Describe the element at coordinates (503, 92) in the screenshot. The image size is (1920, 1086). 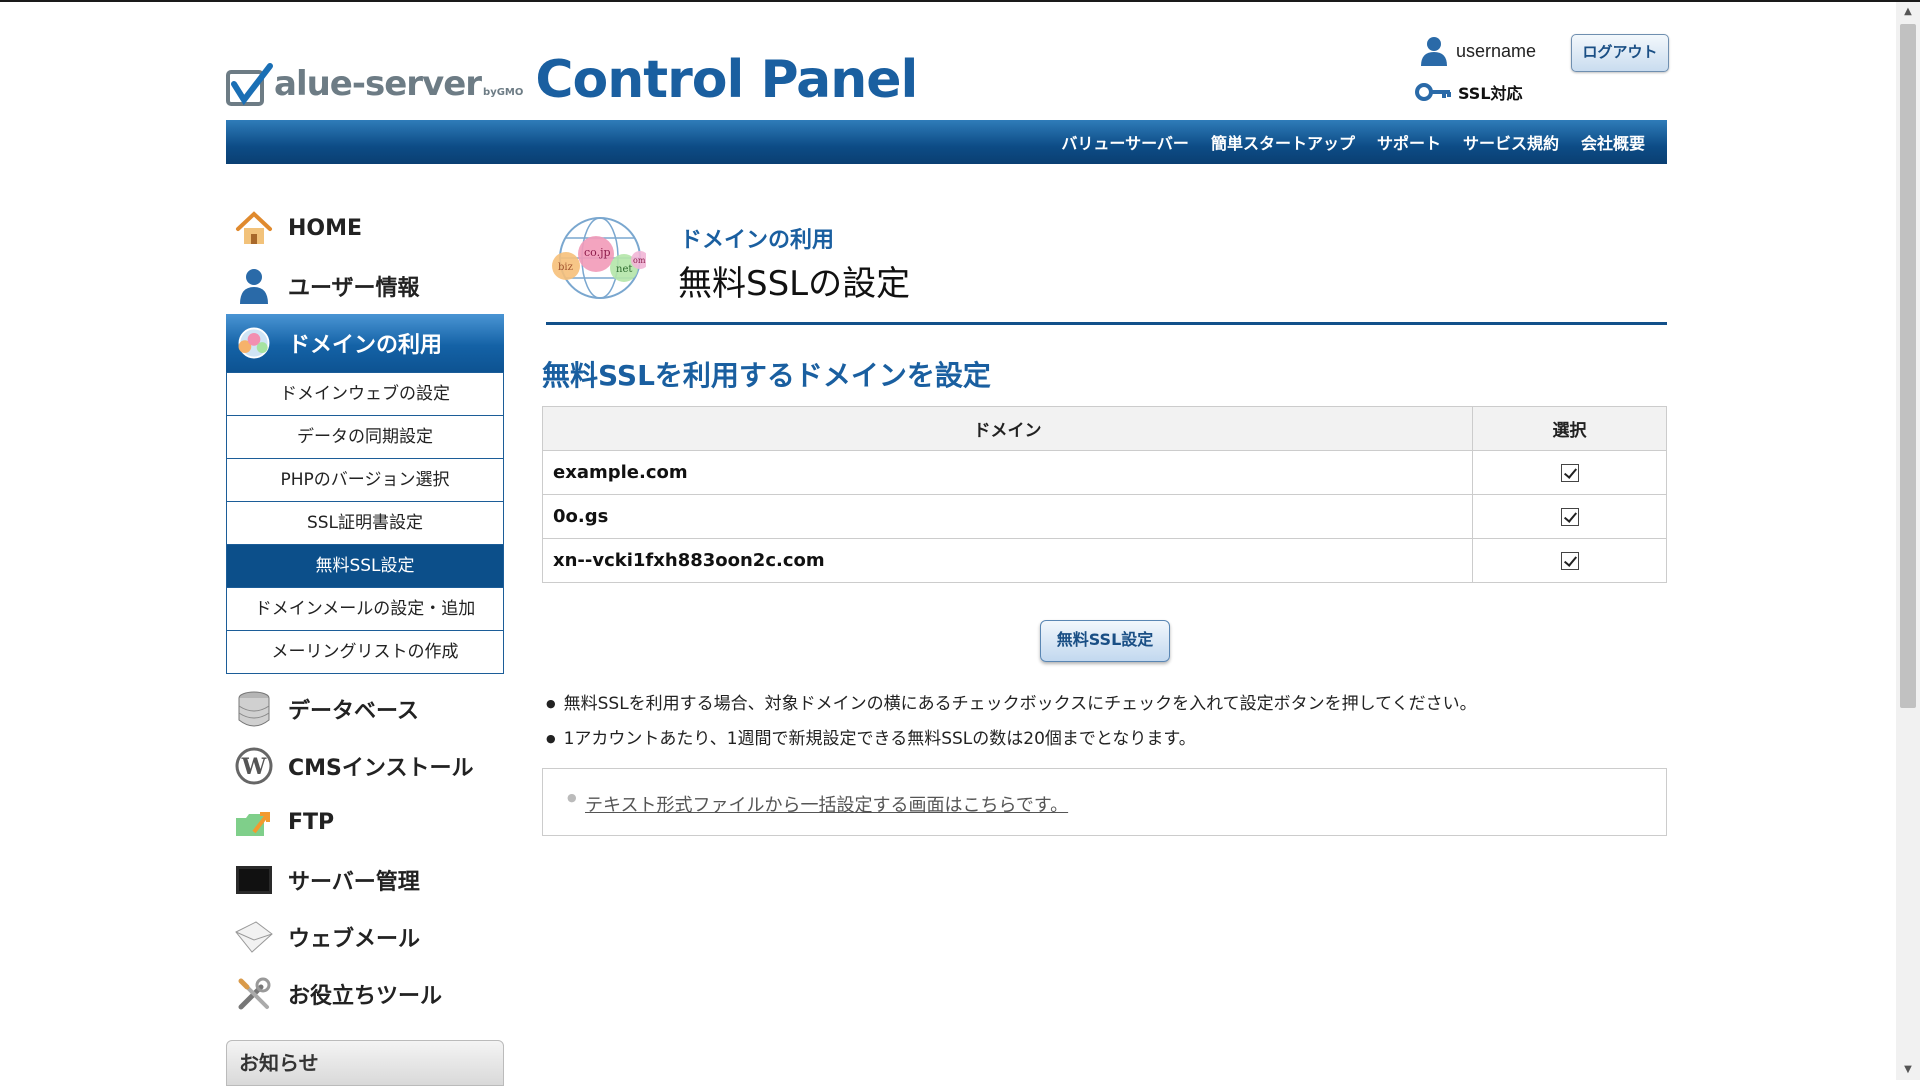
I see `logo-sub: byGMO` at that location.